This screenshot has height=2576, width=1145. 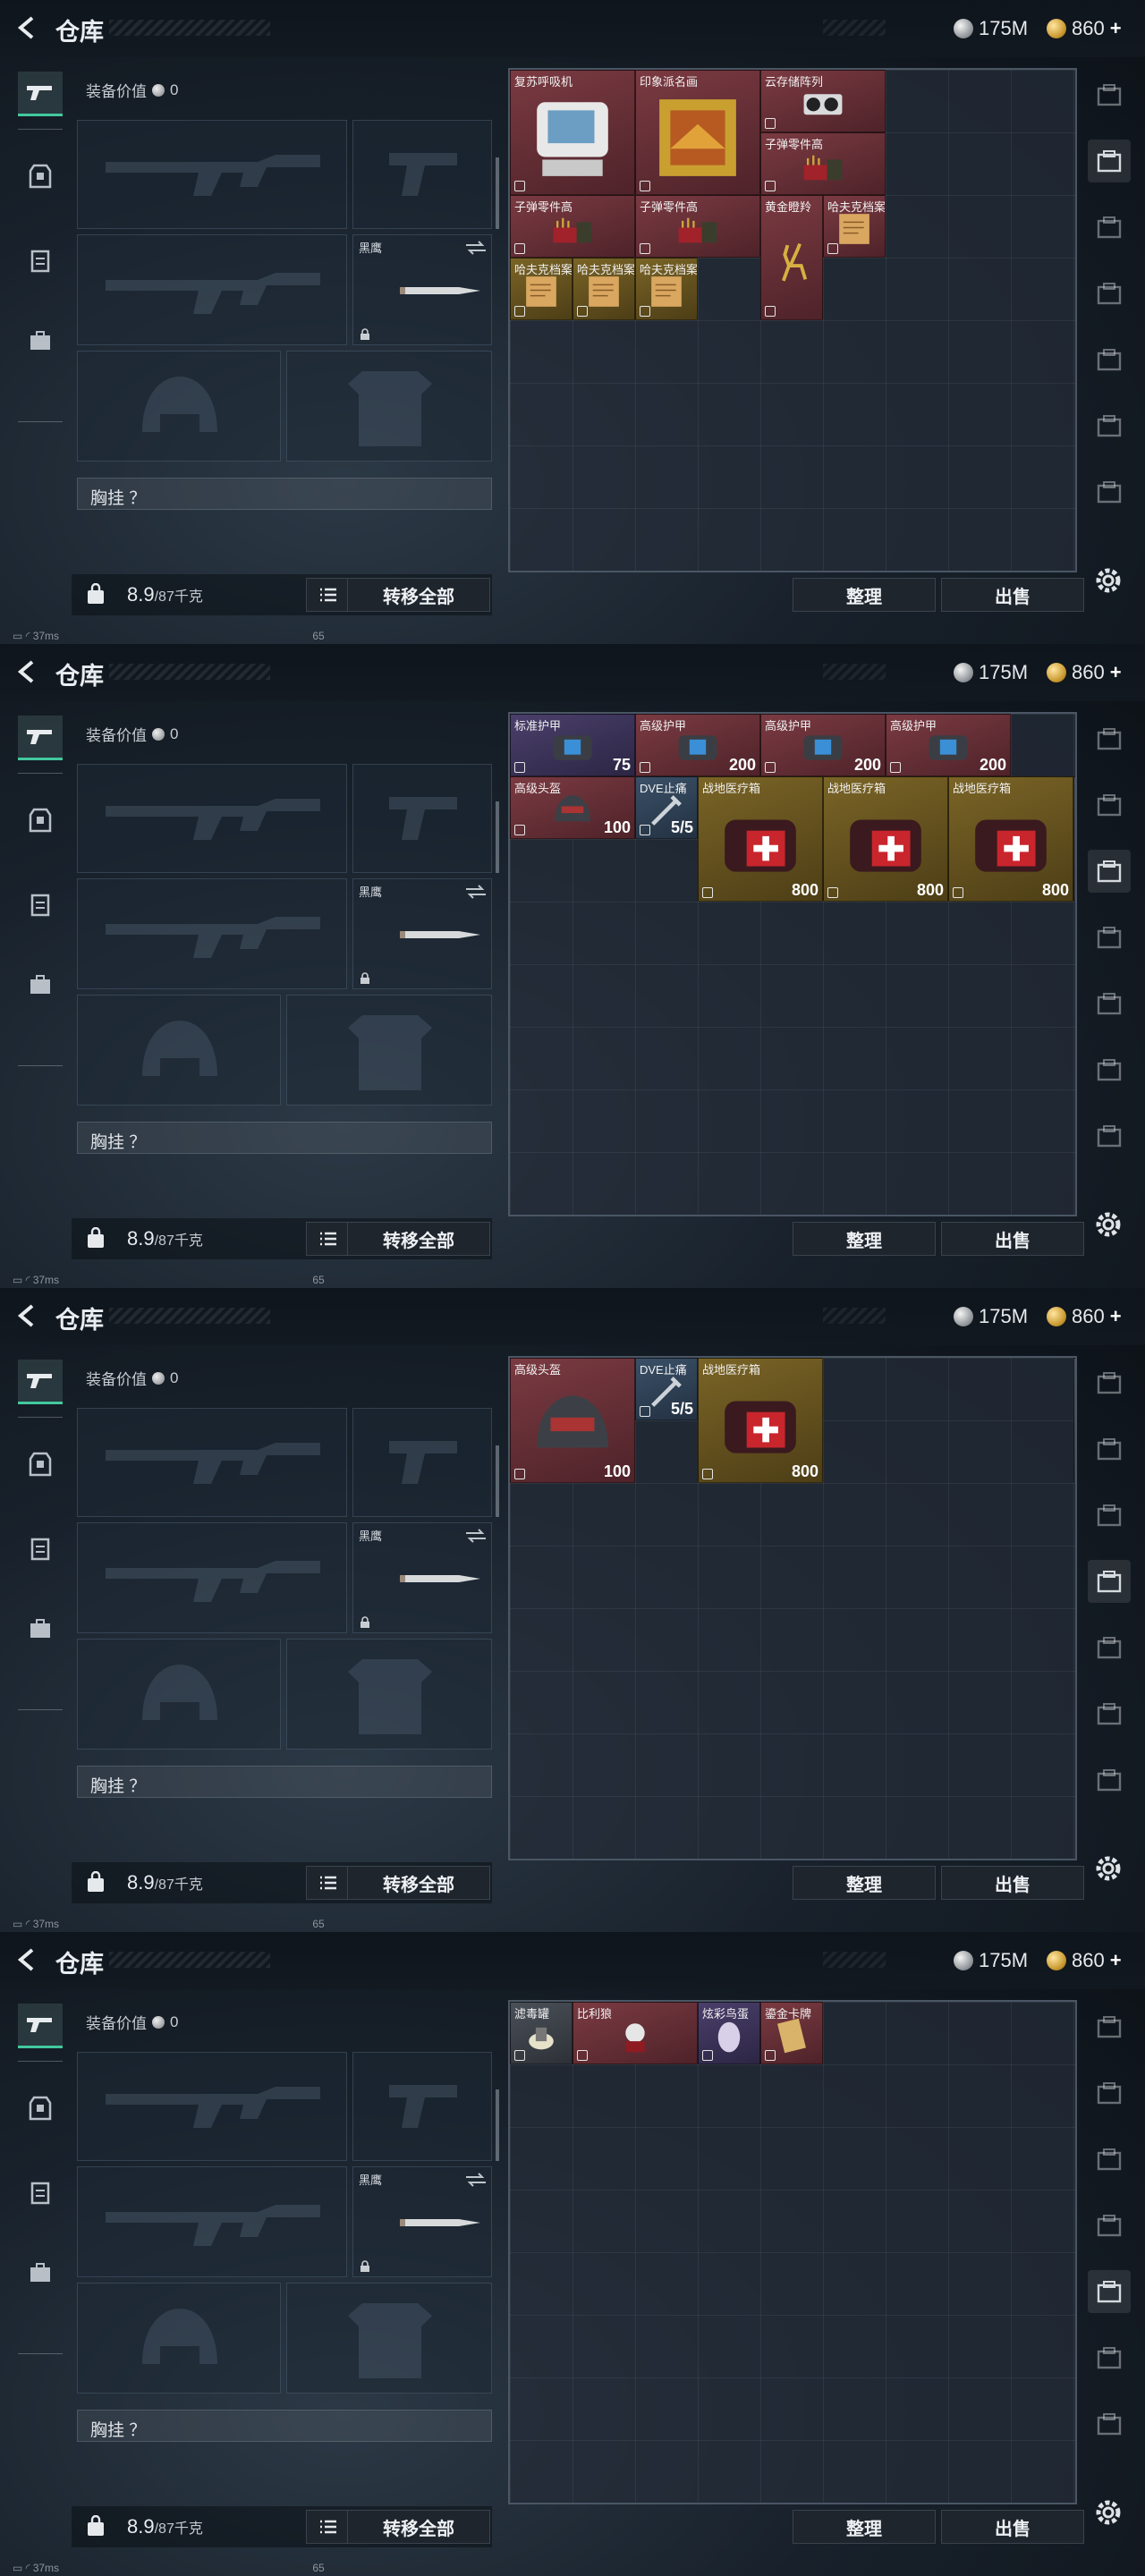 What do you see at coordinates (635, 2033) in the screenshot?
I see `inventory-item: 比利狼` at bounding box center [635, 2033].